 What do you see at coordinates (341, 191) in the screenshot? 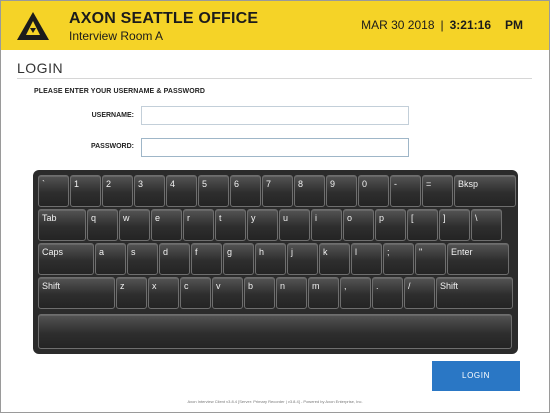
I see `key-9: 9` at bounding box center [341, 191].